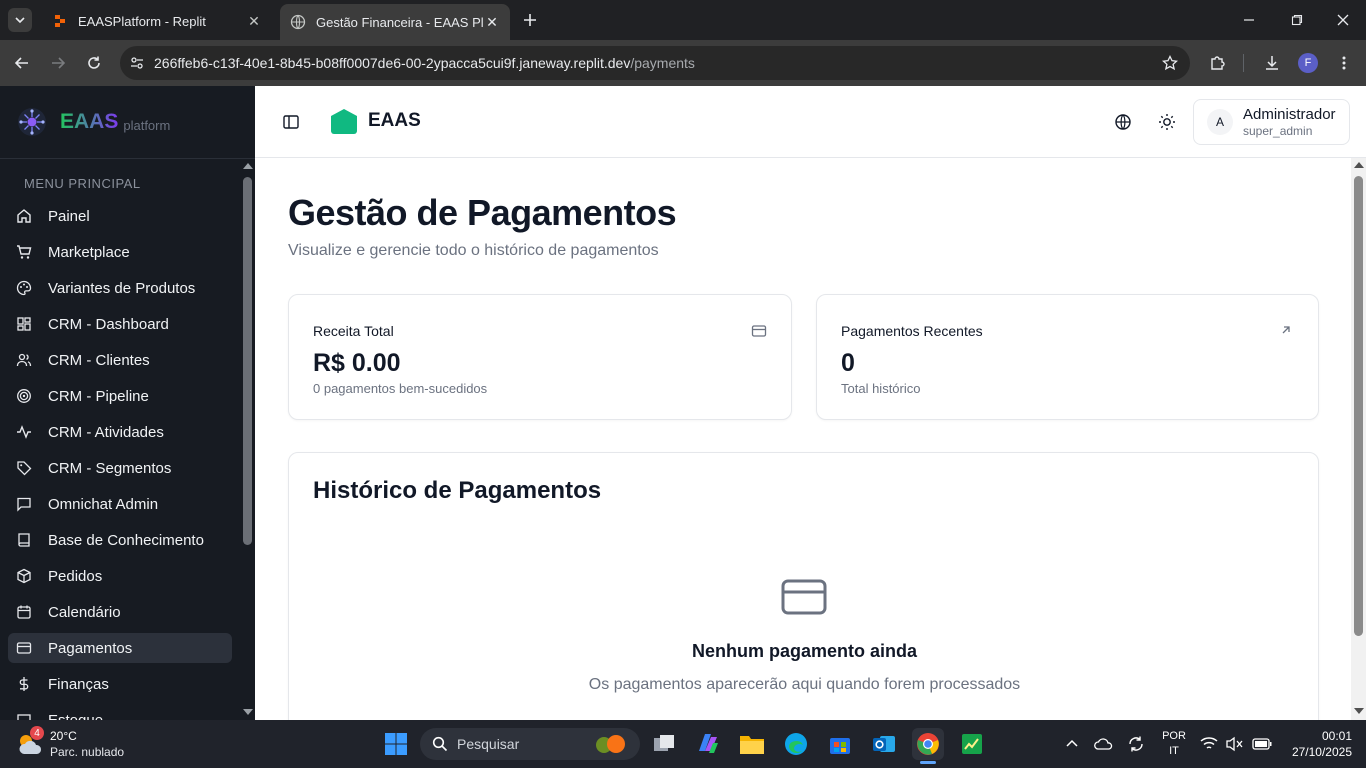 The width and height of the screenshot is (1366, 768). Describe the element at coordinates (488, 744) in the screenshot. I see `taskbar-search-placeholder: Pesquisar` at that location.